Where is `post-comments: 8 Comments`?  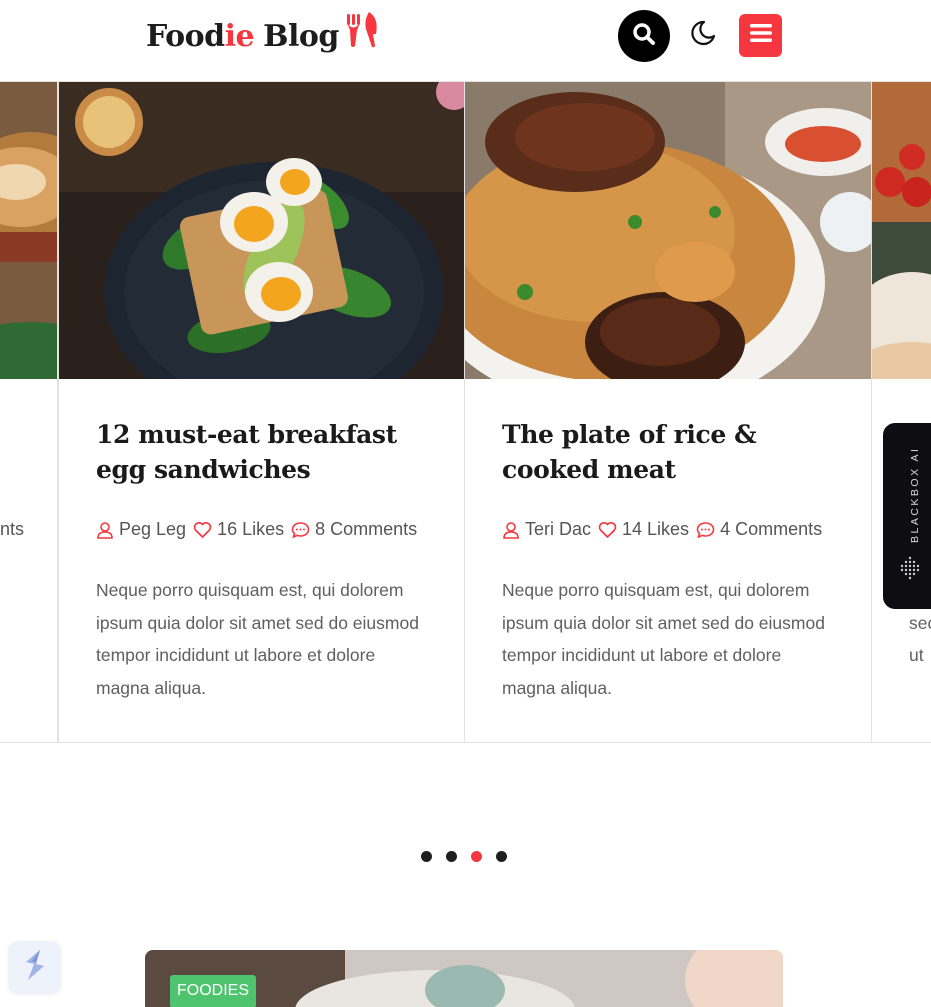 post-comments: 8 Comments is located at coordinates (354, 529).